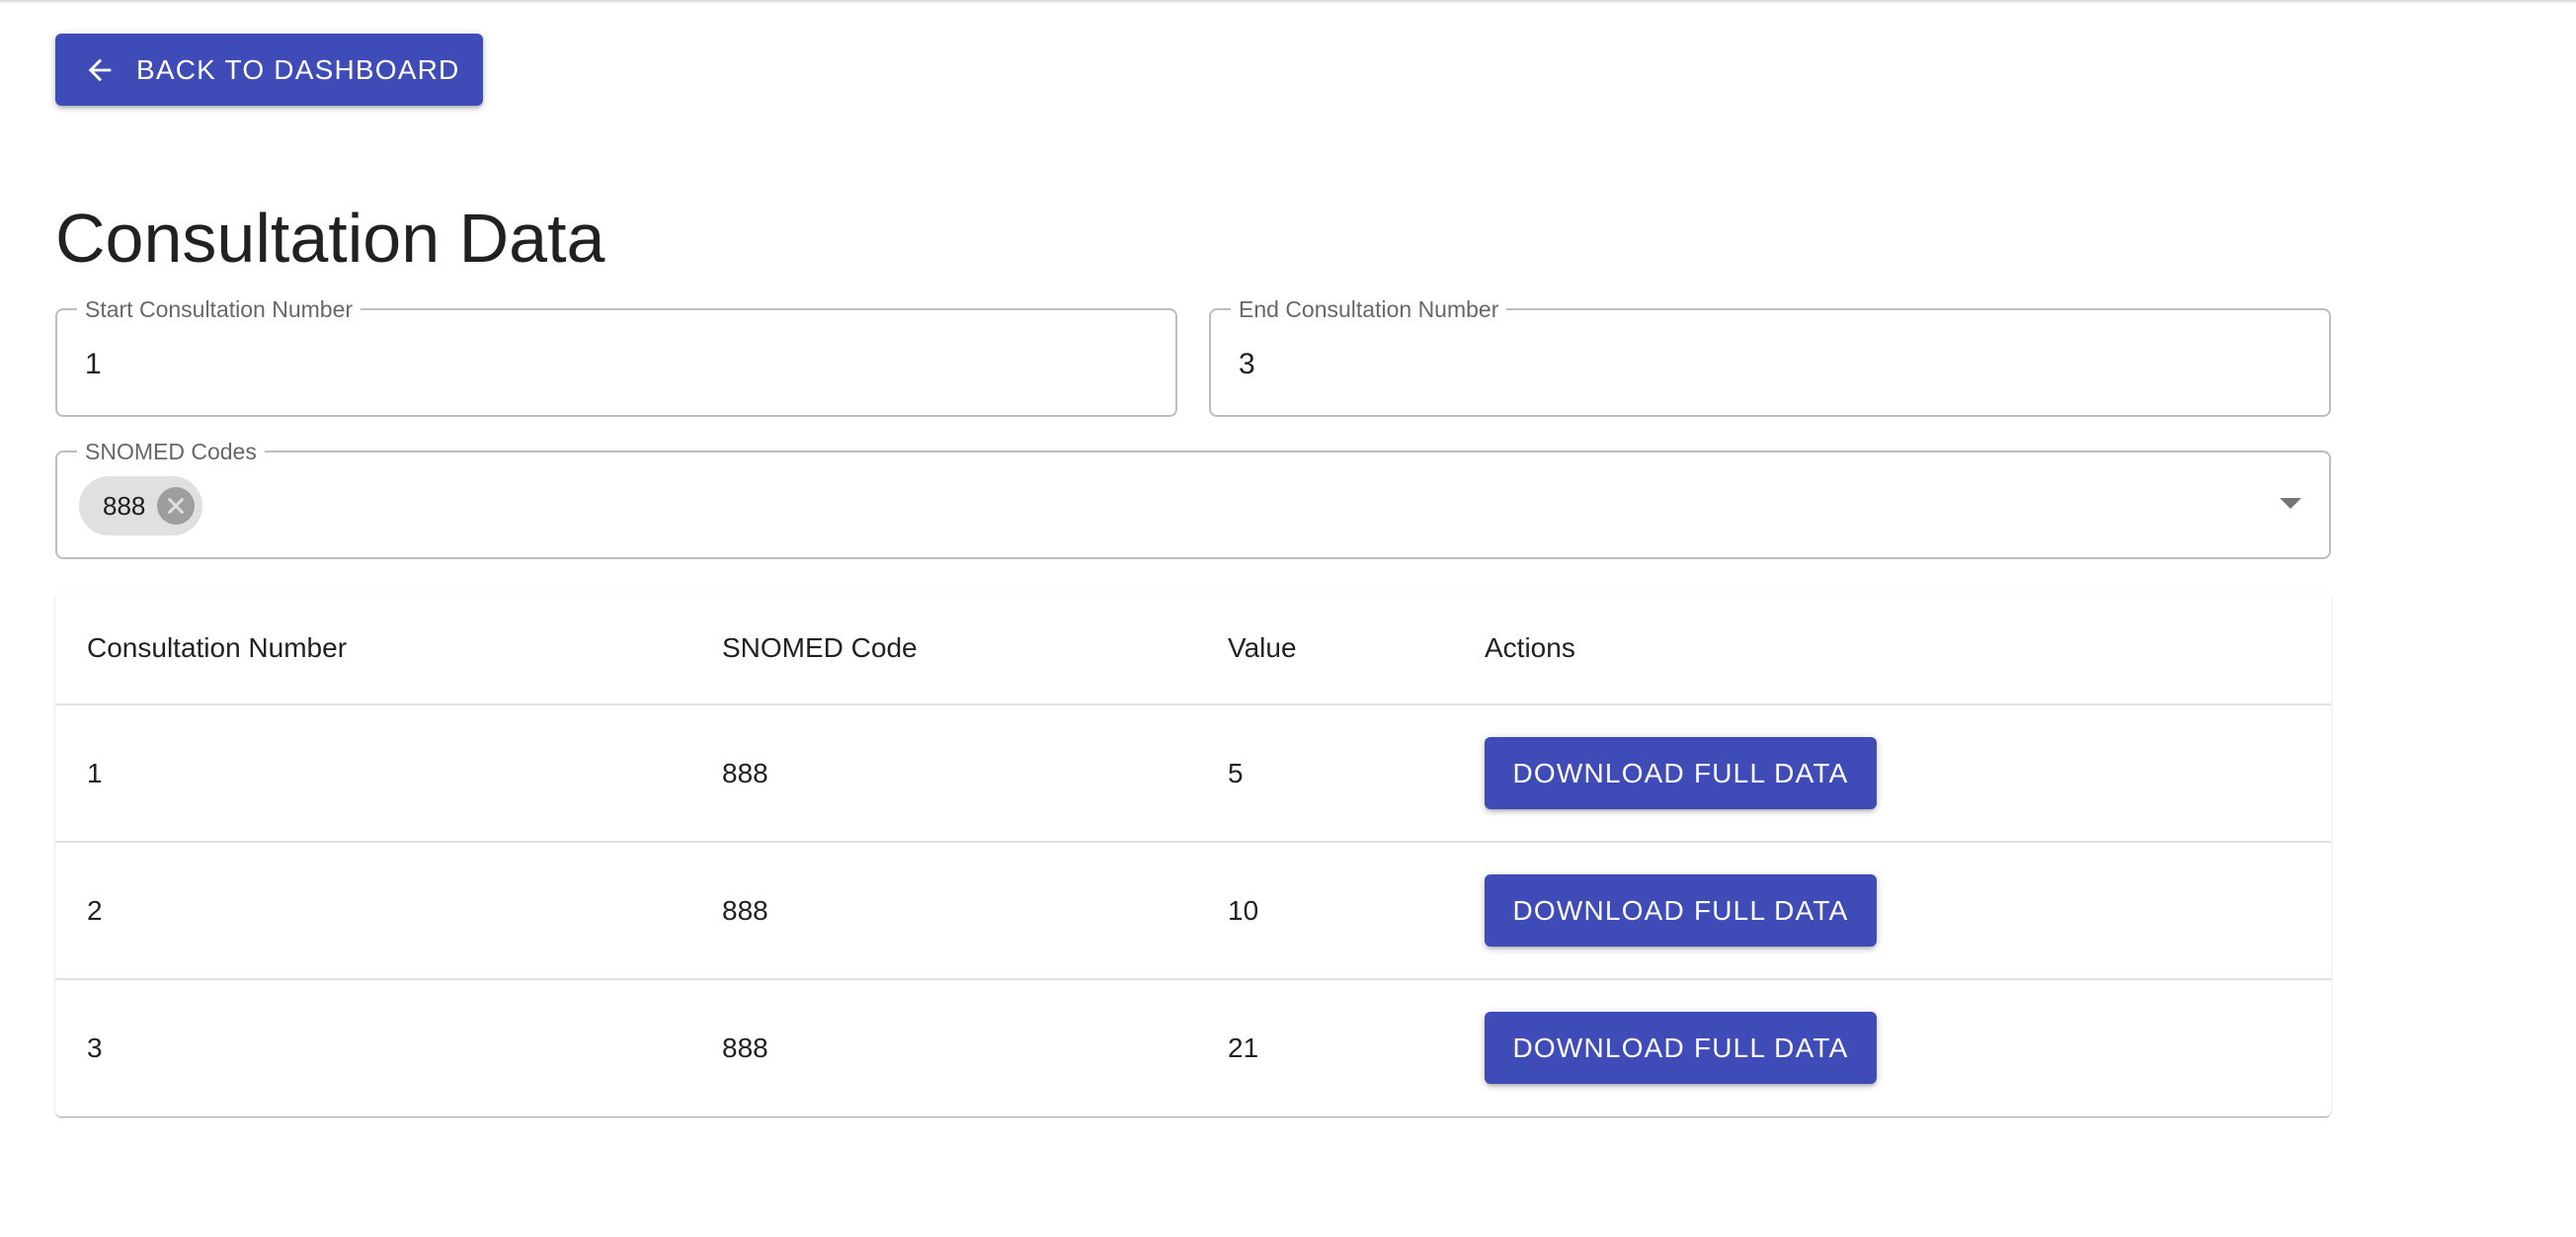 The image size is (2576, 1237). I want to click on end-consultation-field: End Consultation Number, so click(1770, 356).